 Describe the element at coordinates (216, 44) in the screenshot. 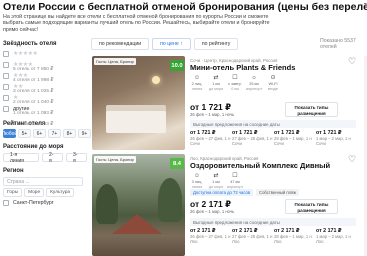

I see `sort-tab-rating: по рейтингу` at that location.